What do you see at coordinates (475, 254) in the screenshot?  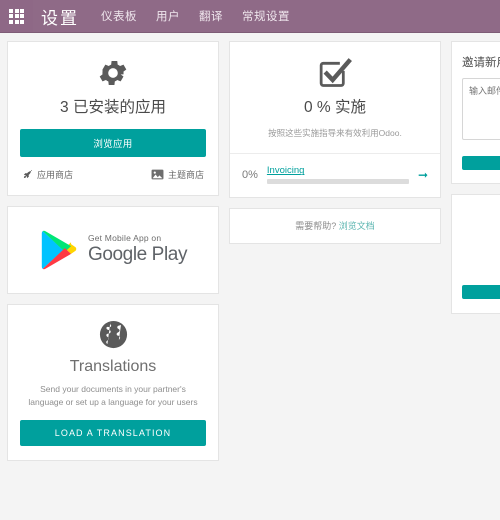 I see `secondary-right-card` at bounding box center [475, 254].